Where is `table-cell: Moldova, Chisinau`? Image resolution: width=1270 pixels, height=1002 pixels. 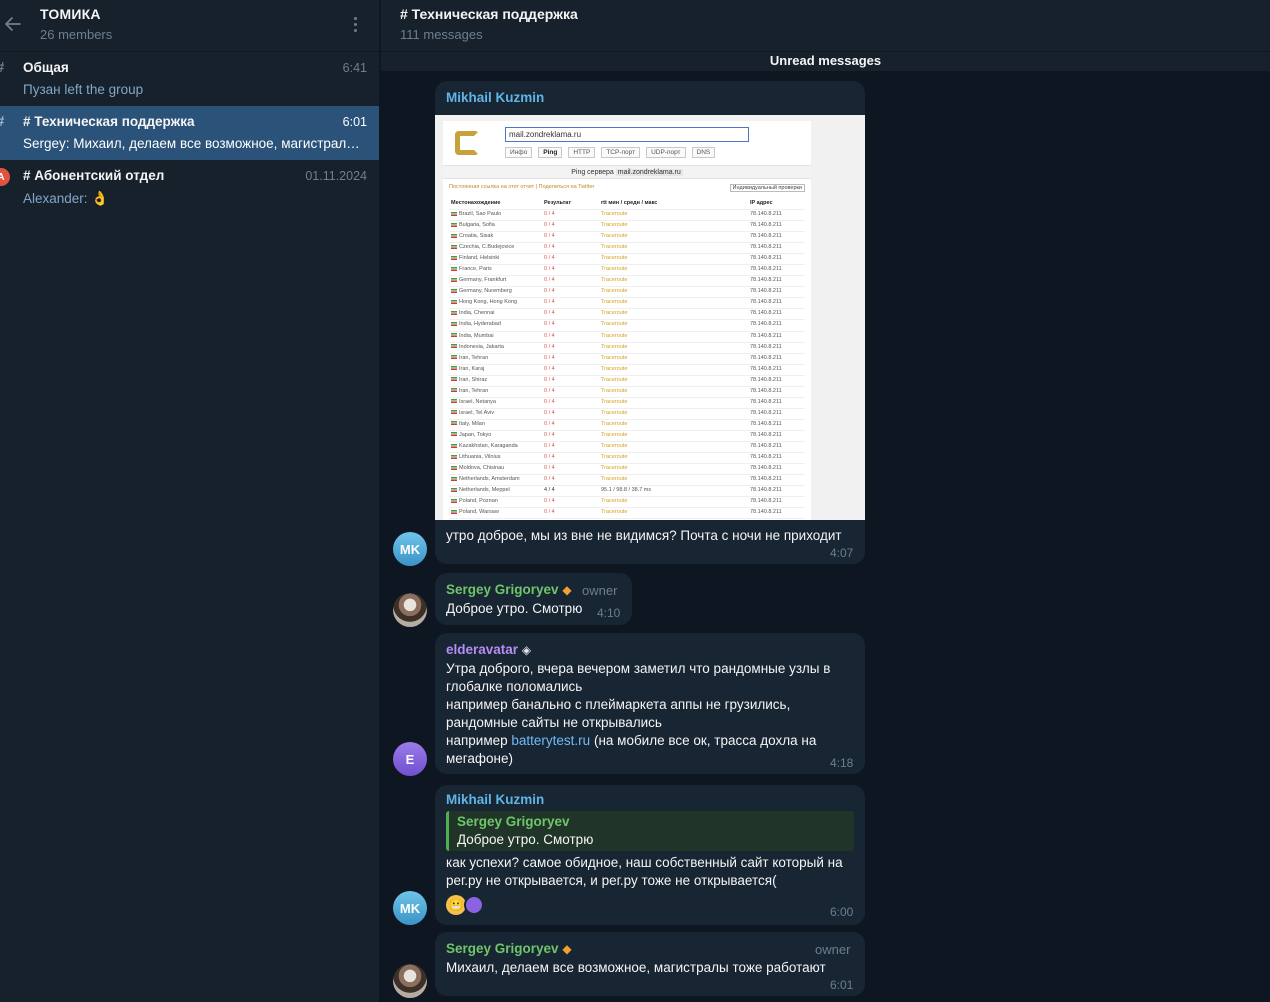 table-cell: Moldova, Chisinau is located at coordinates (477, 468).